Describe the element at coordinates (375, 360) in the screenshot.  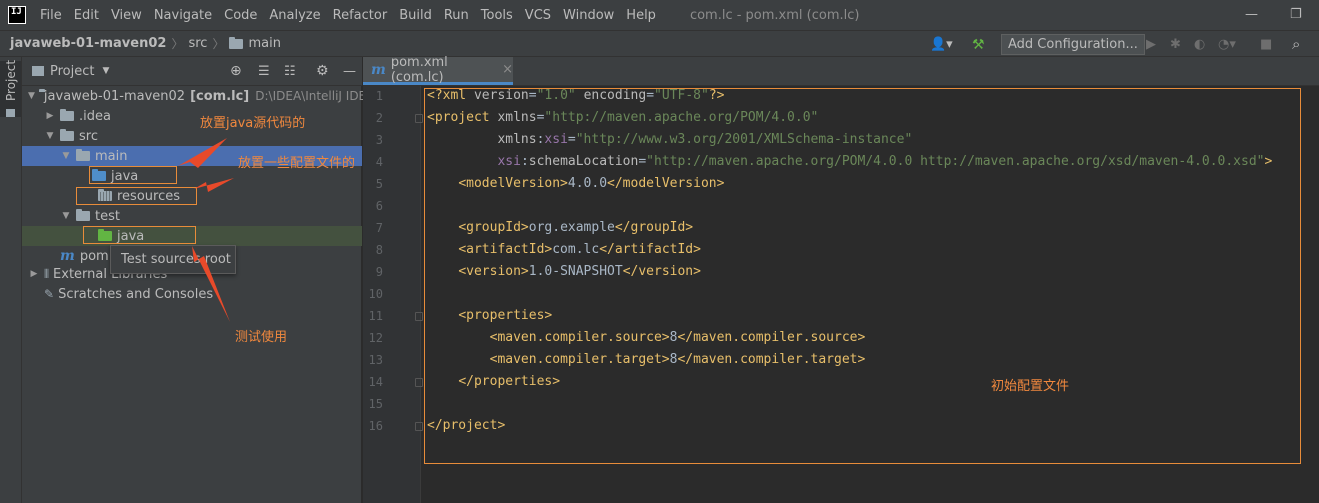
I see `line-number: 13` at that location.